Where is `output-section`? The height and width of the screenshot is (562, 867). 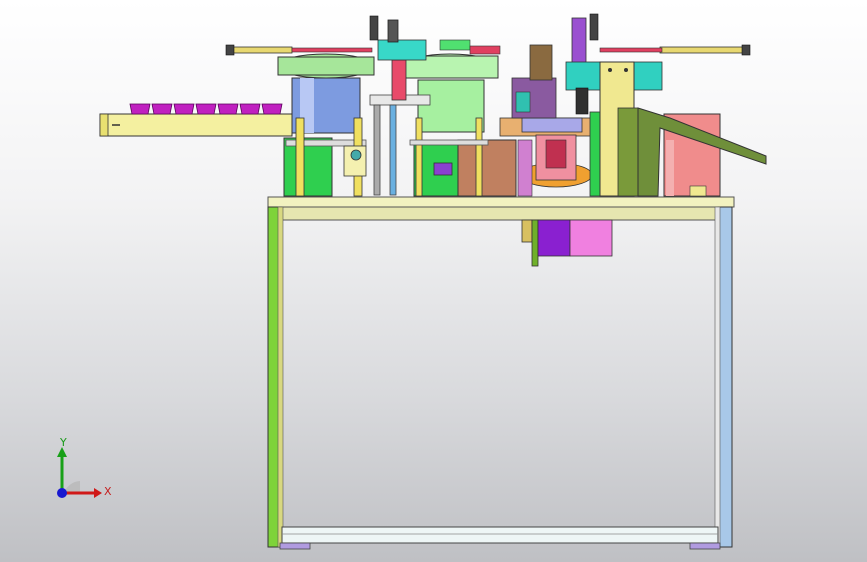
output-section is located at coordinates (683, 129).